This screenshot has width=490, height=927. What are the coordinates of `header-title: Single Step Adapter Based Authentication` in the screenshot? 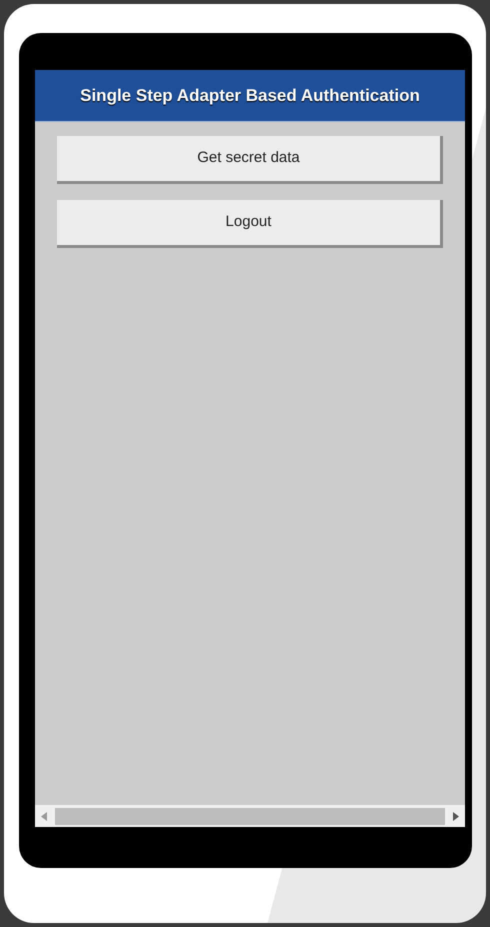 It's located at (250, 95).